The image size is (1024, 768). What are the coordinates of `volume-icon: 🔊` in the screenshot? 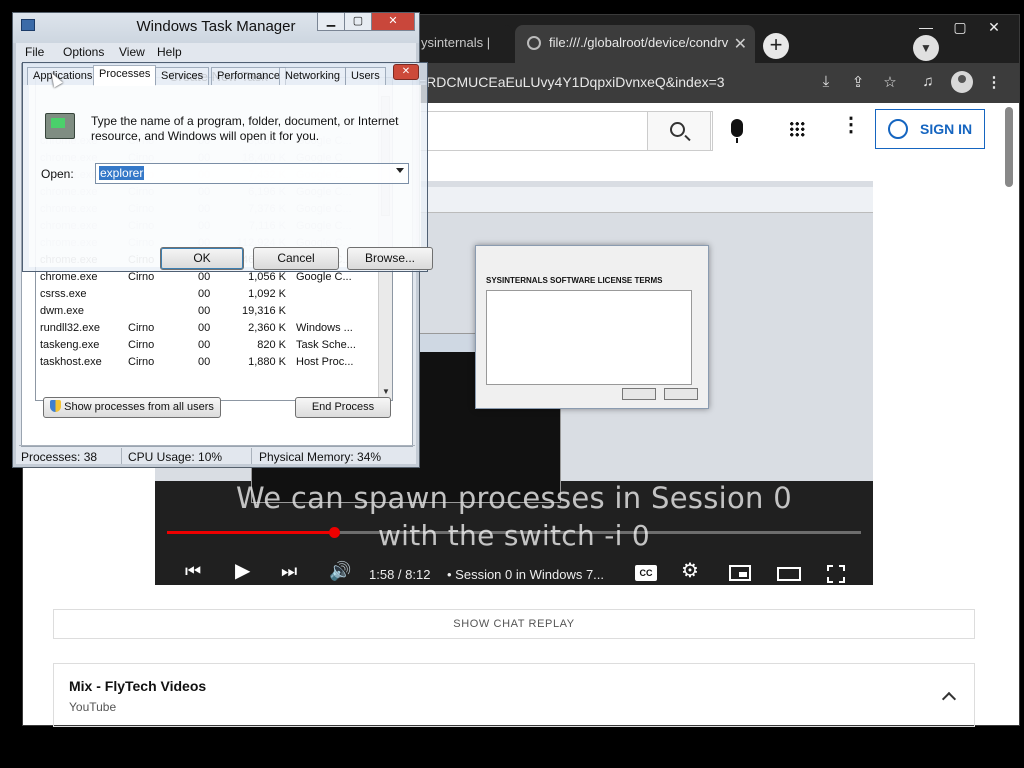 It's located at (340, 571).